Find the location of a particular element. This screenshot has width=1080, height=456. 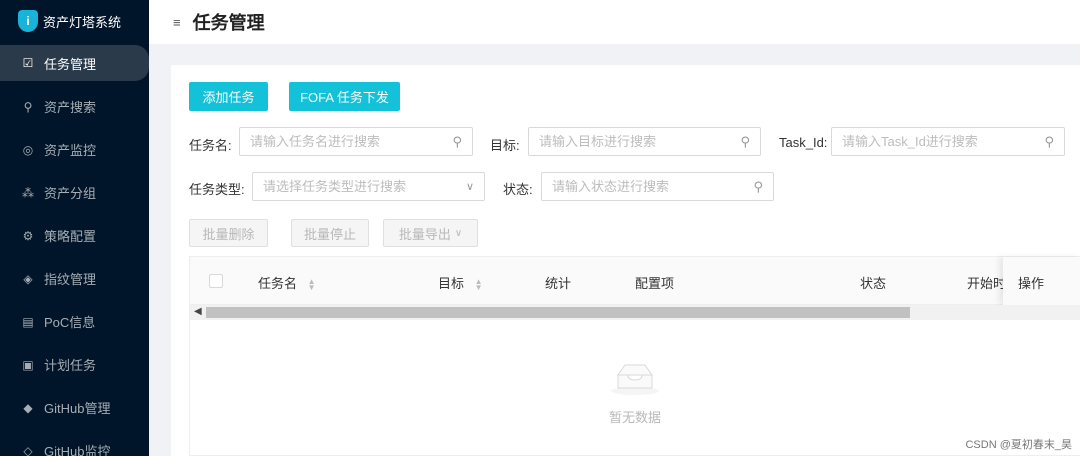

gear-icon: ⚙ is located at coordinates (28, 235).